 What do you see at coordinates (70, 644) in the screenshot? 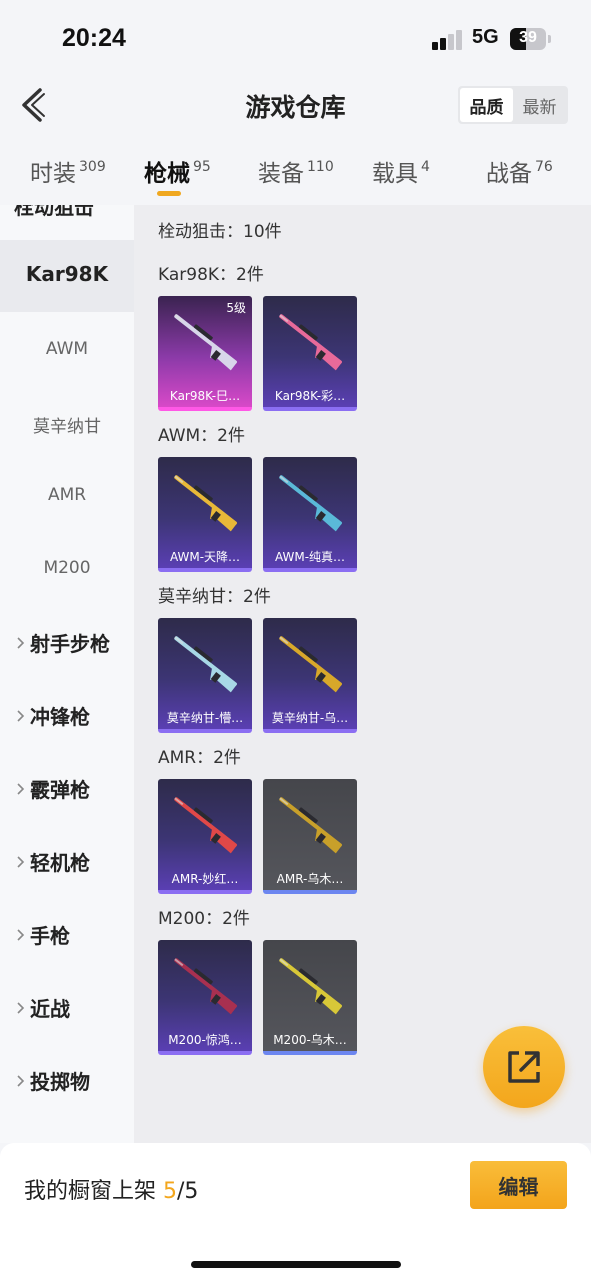
I see `category-label: 射手步枪` at bounding box center [70, 644].